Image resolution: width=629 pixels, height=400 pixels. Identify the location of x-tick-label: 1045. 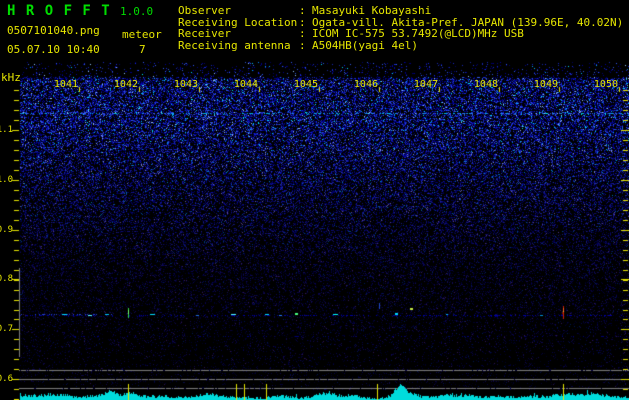
(305, 84).